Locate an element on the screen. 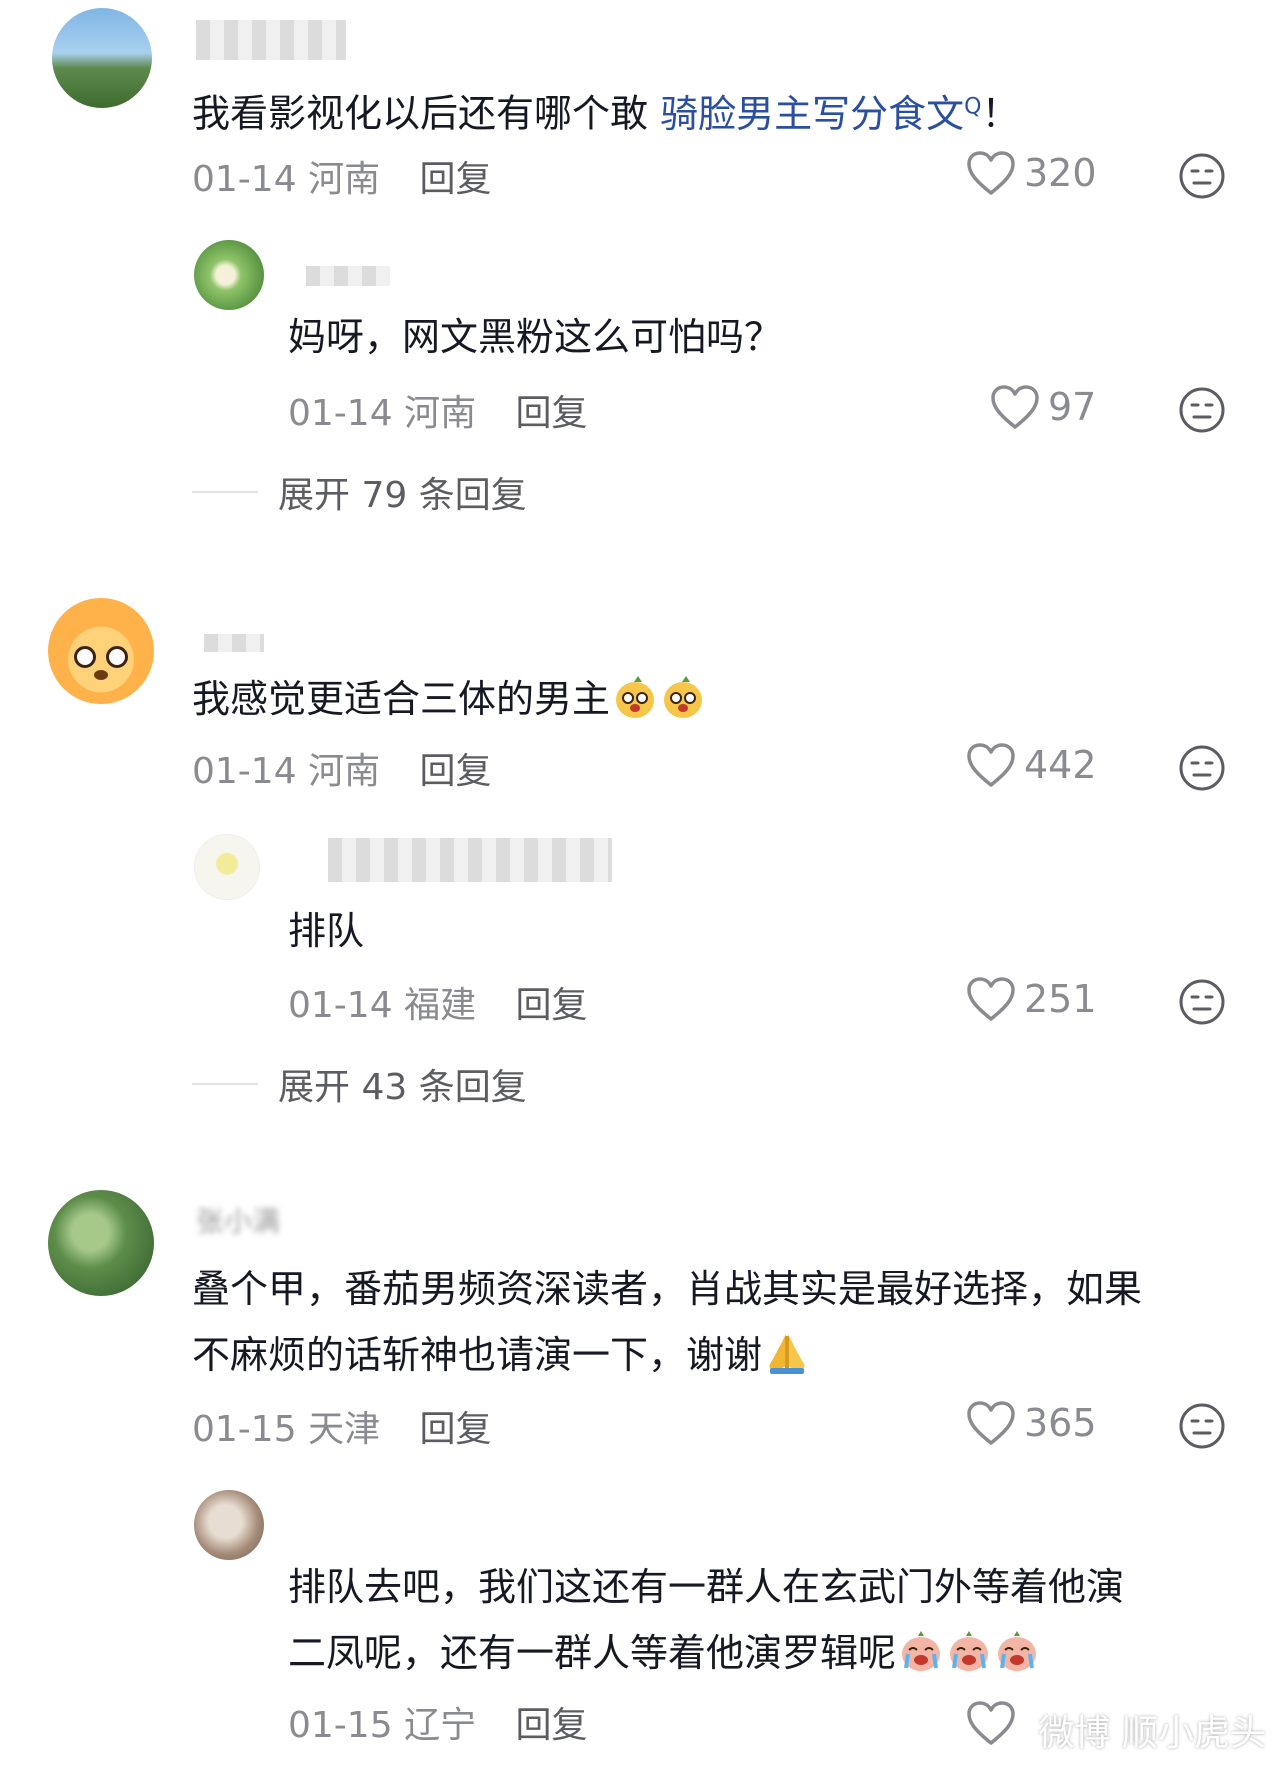 The image size is (1280, 1766). comment-location: 天津 is located at coordinates (344, 1429).